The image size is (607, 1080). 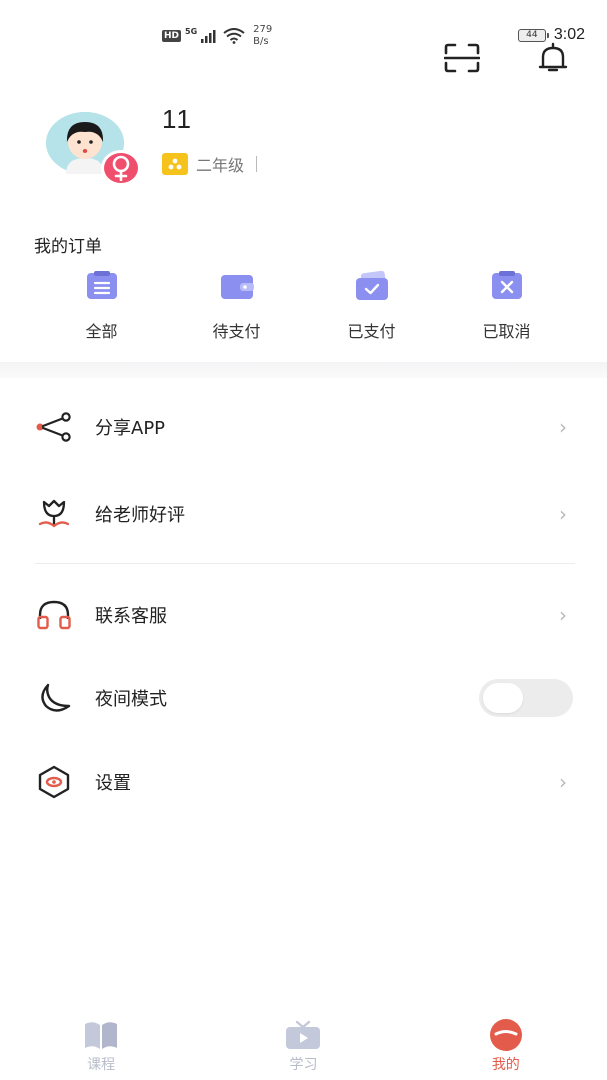 What do you see at coordinates (303, 26) in the screenshot?
I see `status-bar: HD 5G 279 B/s 44 3:02` at bounding box center [303, 26].